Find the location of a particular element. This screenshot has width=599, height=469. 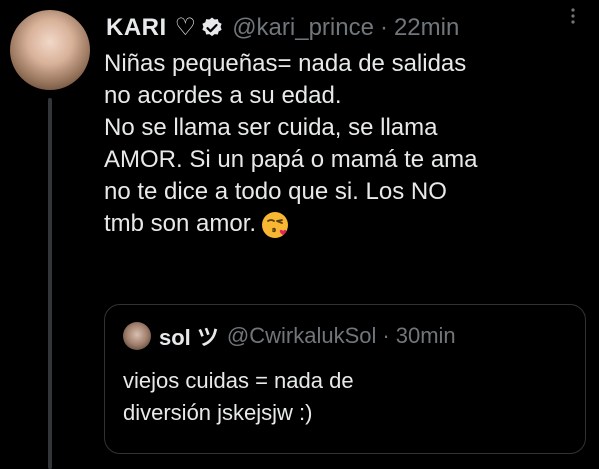

tweet-header: KARI ♡ @kari_prince · 22min is located at coordinates (347, 28).